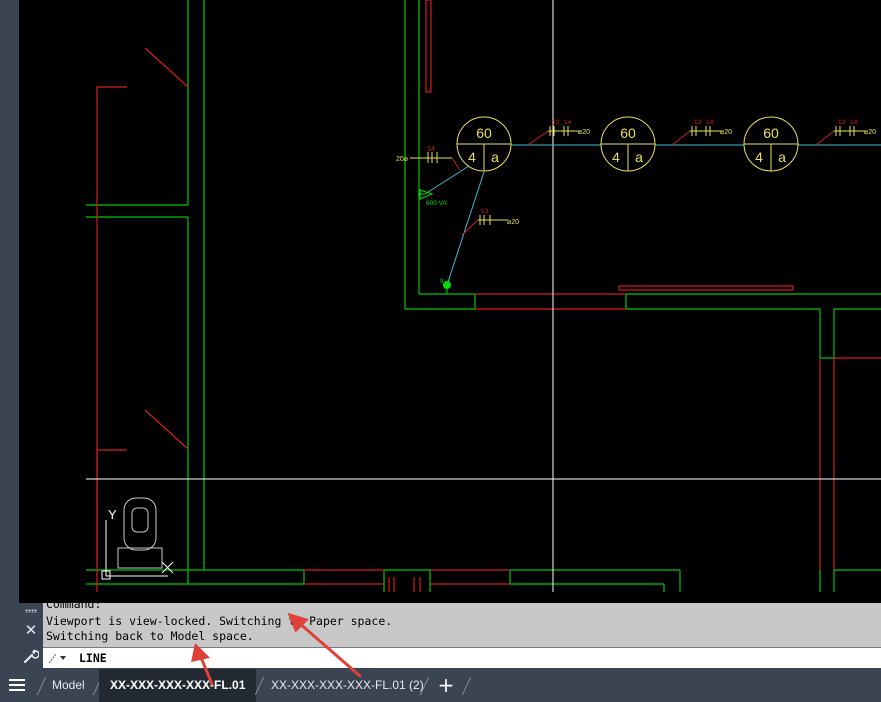  Describe the element at coordinates (150, 636) in the screenshot. I see `history-line: Switching back to Model space.` at that location.